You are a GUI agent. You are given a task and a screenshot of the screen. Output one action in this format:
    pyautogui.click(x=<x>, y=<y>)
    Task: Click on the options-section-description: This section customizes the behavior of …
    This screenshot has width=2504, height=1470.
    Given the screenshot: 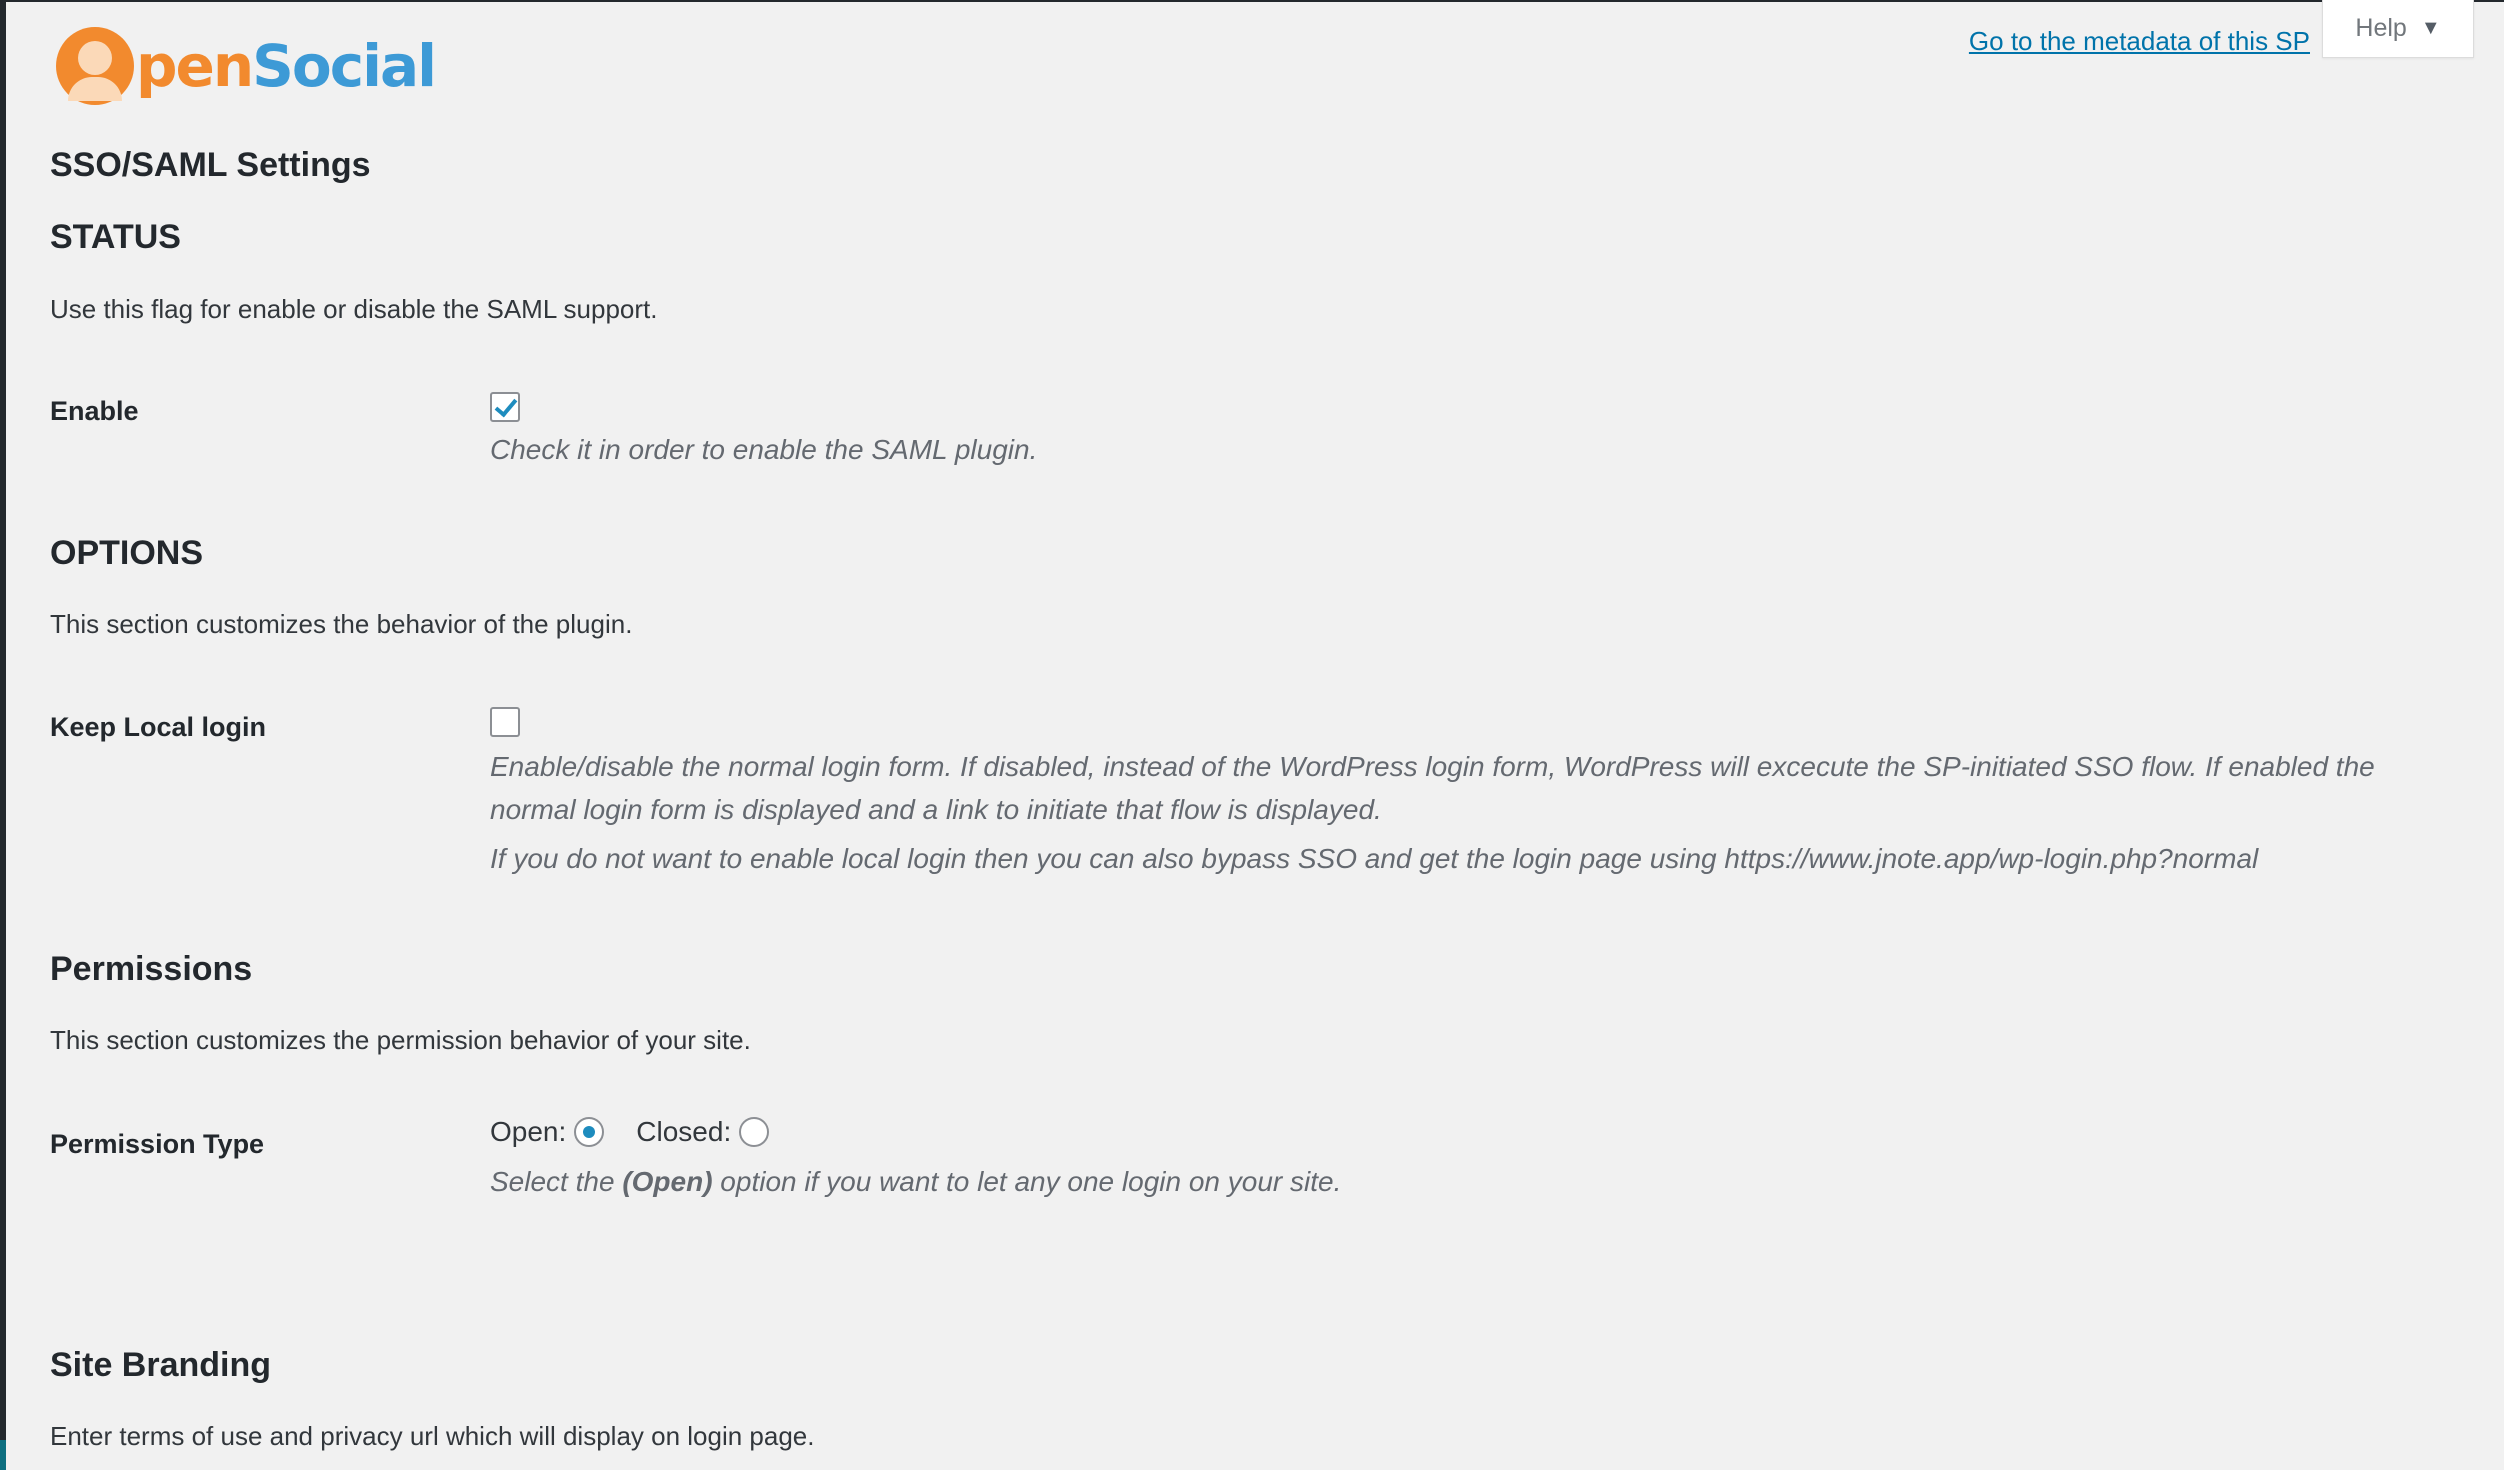 What is the action you would take?
    pyautogui.click(x=341, y=624)
    